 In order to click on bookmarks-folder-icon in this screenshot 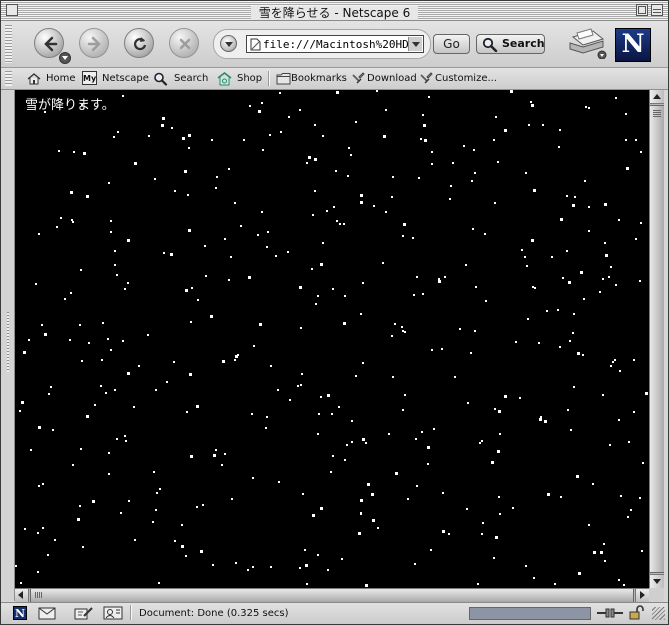, I will do `click(283, 79)`.